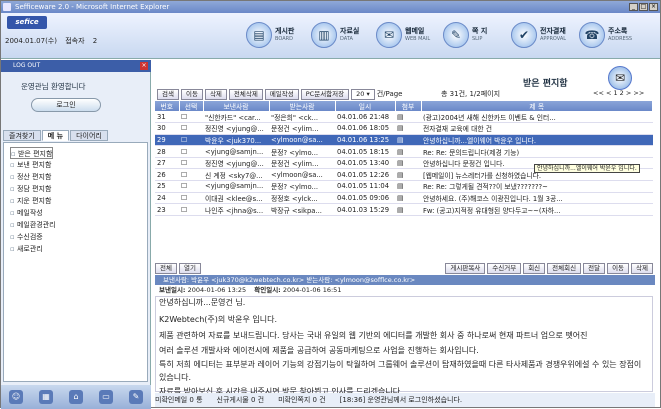 The image size is (661, 409). Describe the element at coordinates (537, 186) in the screenshot. I see `row-subject: Re: Re: 그렇게될 견적??이 보냈???????~` at that location.